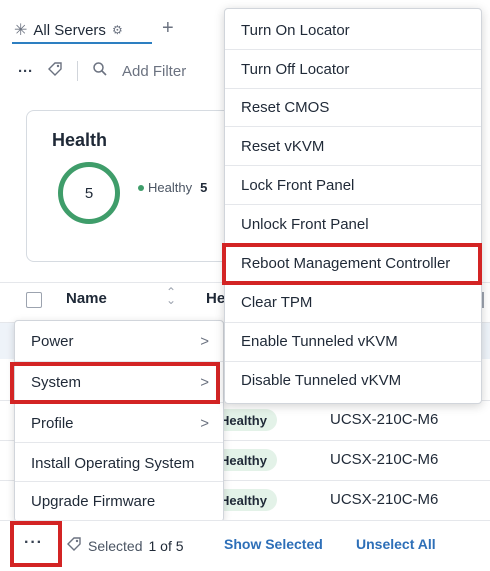  What do you see at coordinates (171, 296) in the screenshot?
I see `sort-icon: ⌃ ⌄` at bounding box center [171, 296].